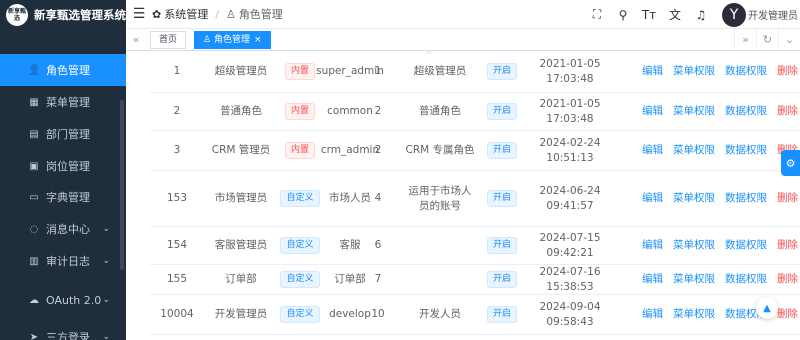 This screenshot has height=340, width=800. I want to click on refresh-icon: ↻, so click(767, 40).